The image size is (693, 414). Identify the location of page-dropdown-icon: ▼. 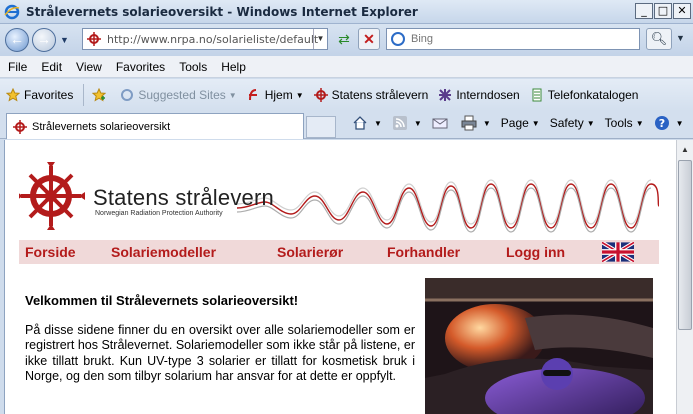
(535, 123).